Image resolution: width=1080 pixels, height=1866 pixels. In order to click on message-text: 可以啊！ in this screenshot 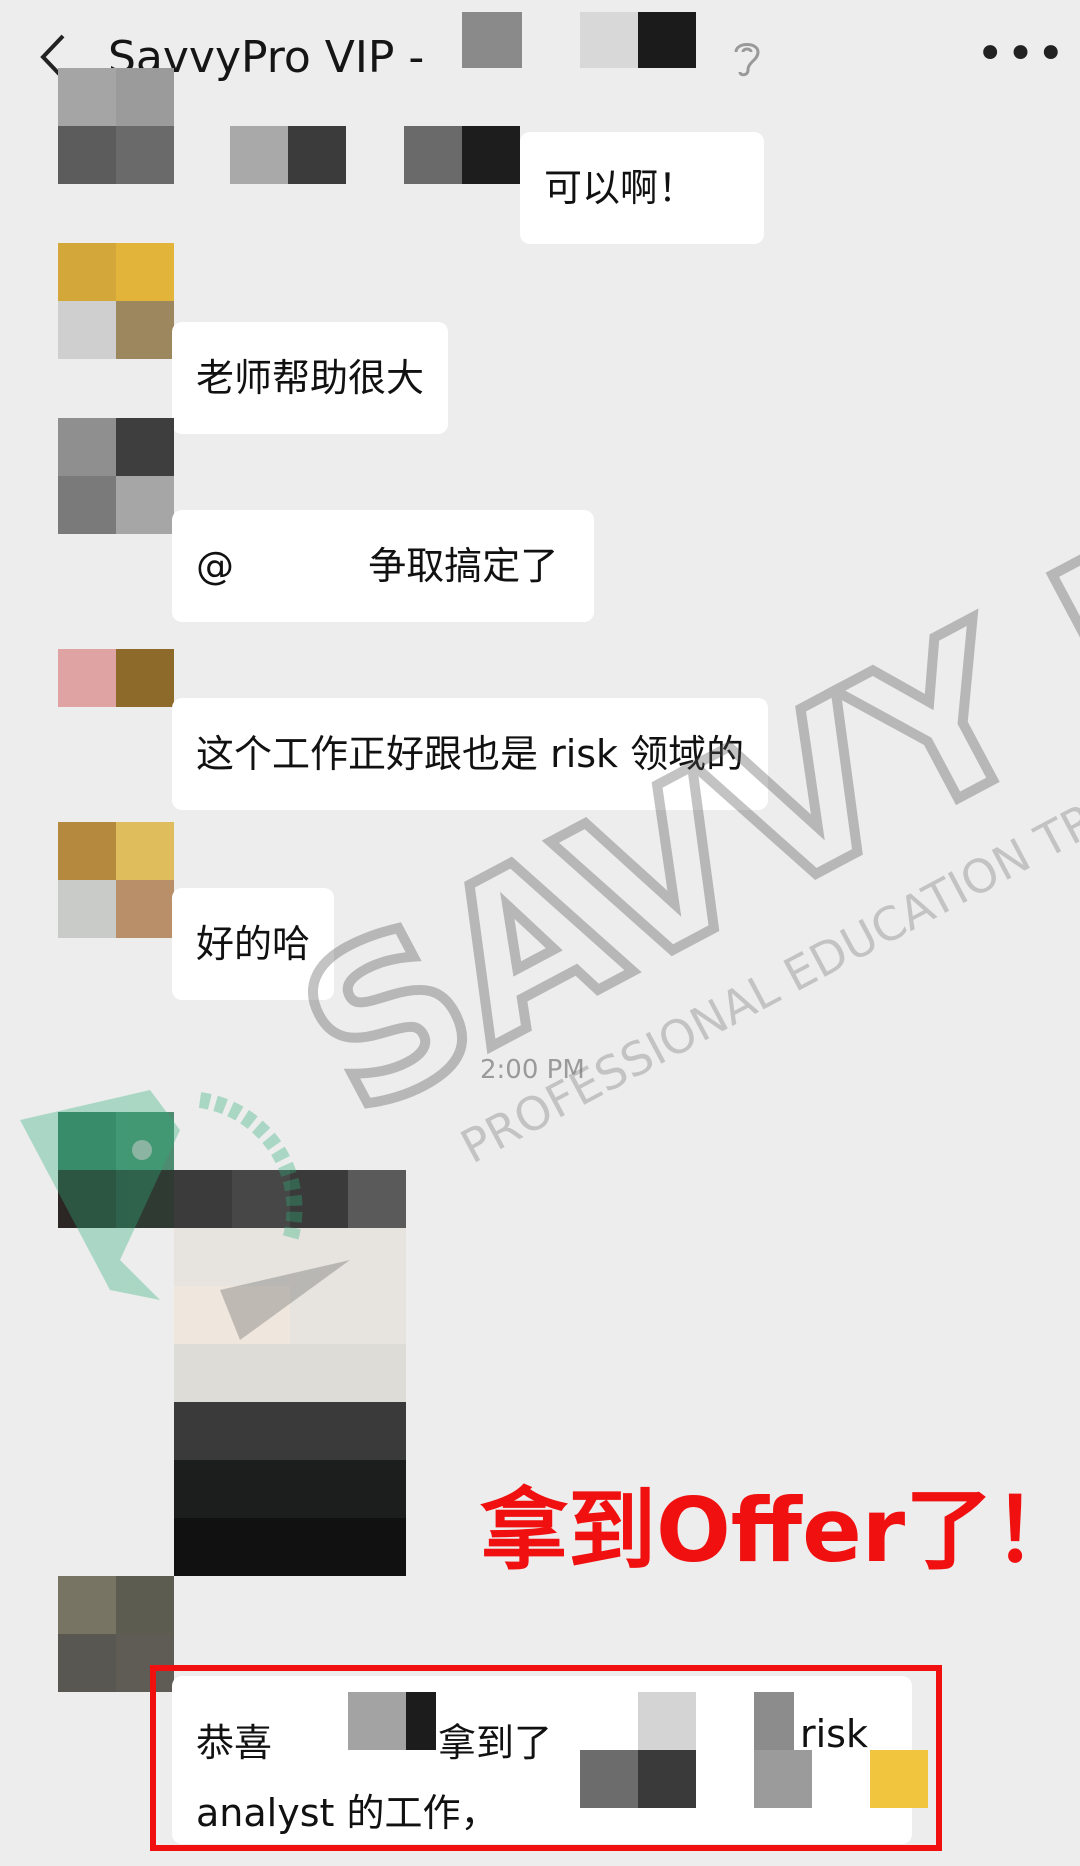, I will do `click(620, 188)`.